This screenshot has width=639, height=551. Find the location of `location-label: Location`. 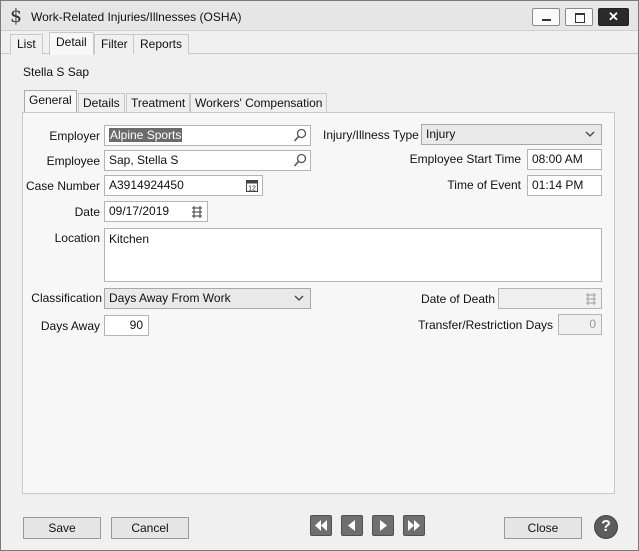

location-label: Location is located at coordinates (77, 238).